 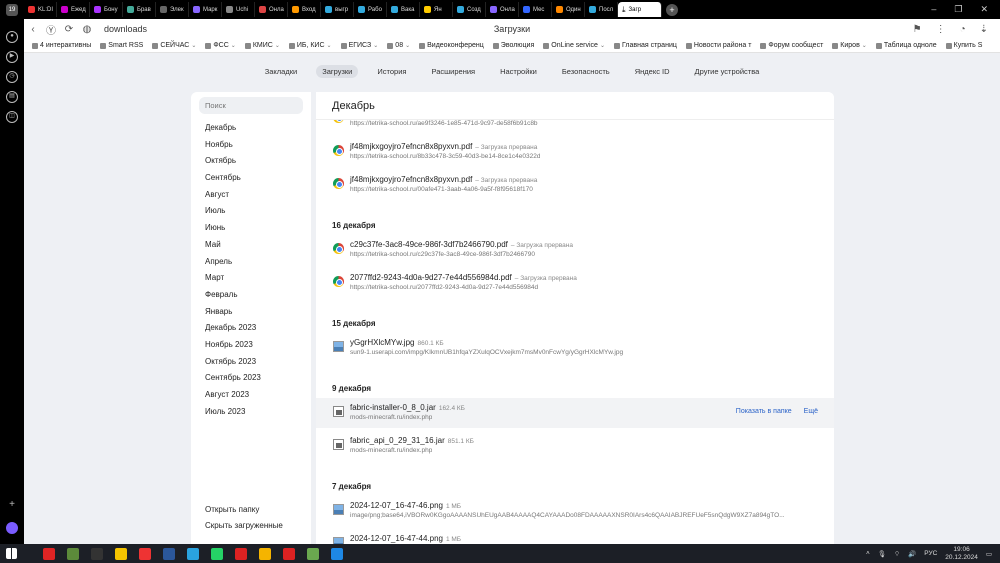 What do you see at coordinates (535, 9) in the screenshot?
I see `browser-tab: Мес` at bounding box center [535, 9].